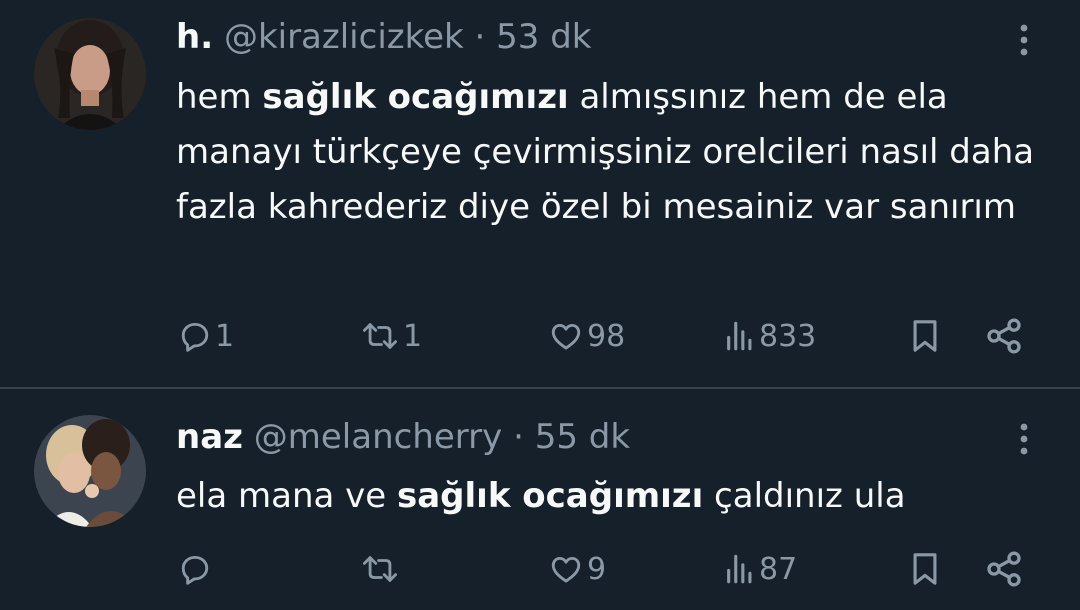  I want to click on action-bar: 1 1 98 833, so click(540, 336).